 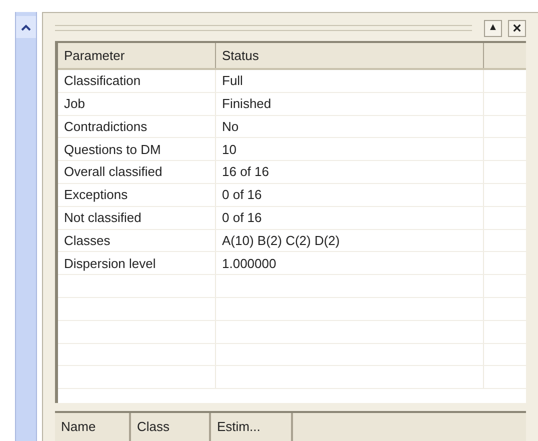 I want to click on table-cell: A(10) B(2) C(2) D(2), so click(x=350, y=241).